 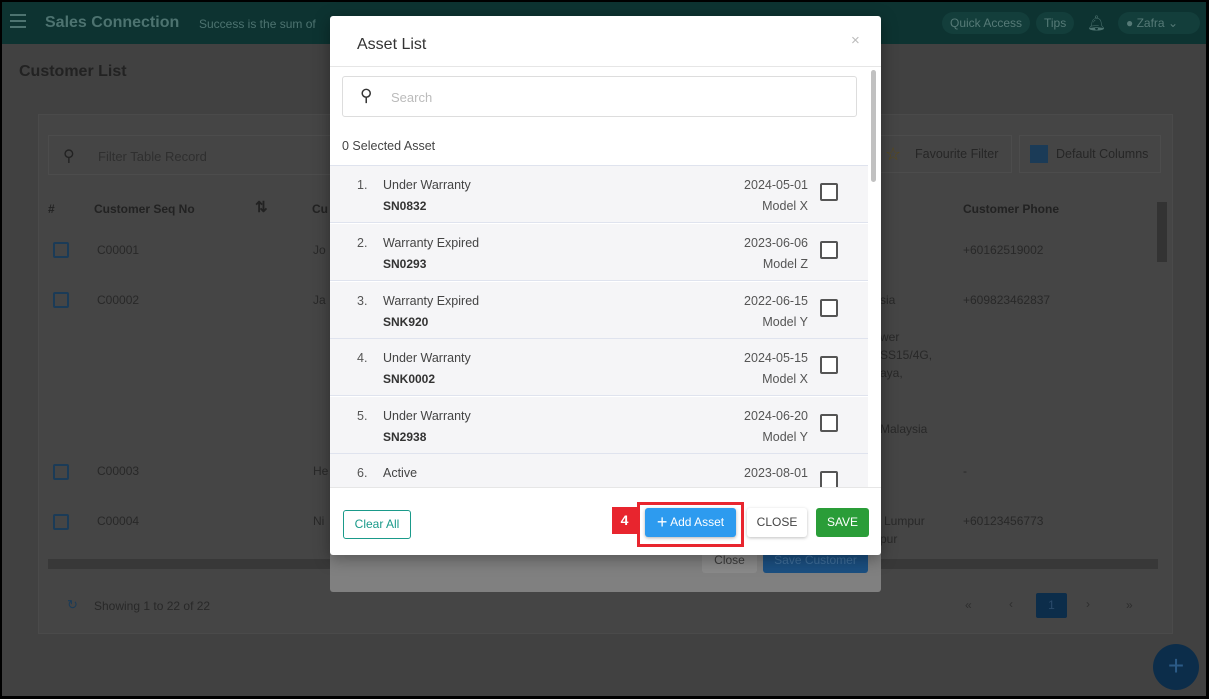 I want to click on last-page-button: », so click(x=1129, y=605).